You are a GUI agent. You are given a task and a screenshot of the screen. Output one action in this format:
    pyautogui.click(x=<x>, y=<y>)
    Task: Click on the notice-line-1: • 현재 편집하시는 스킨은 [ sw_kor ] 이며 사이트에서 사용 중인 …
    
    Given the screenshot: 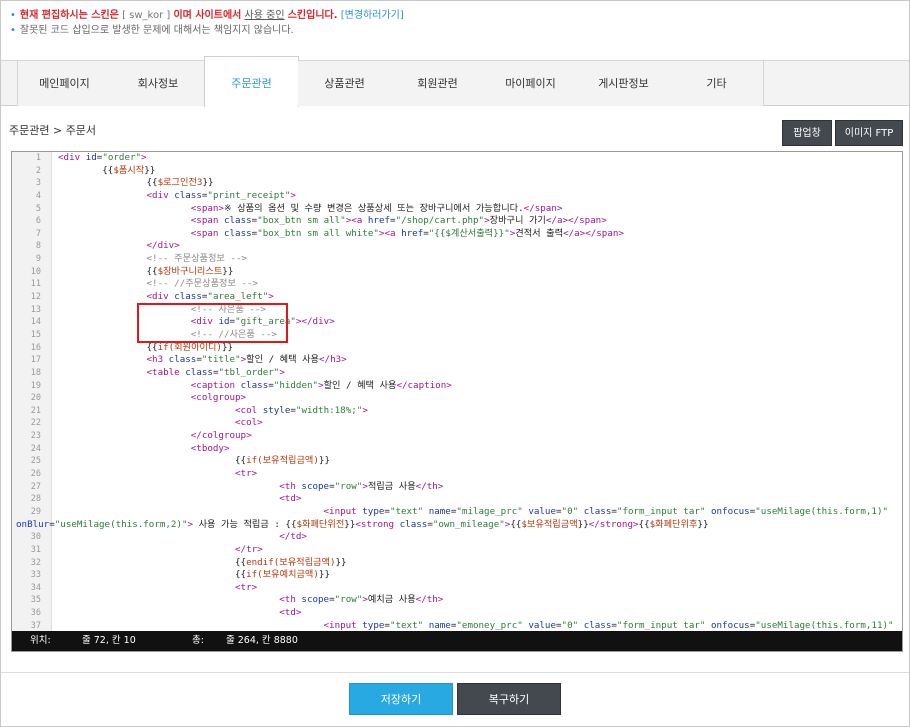 What is the action you would take?
    pyautogui.click(x=207, y=15)
    